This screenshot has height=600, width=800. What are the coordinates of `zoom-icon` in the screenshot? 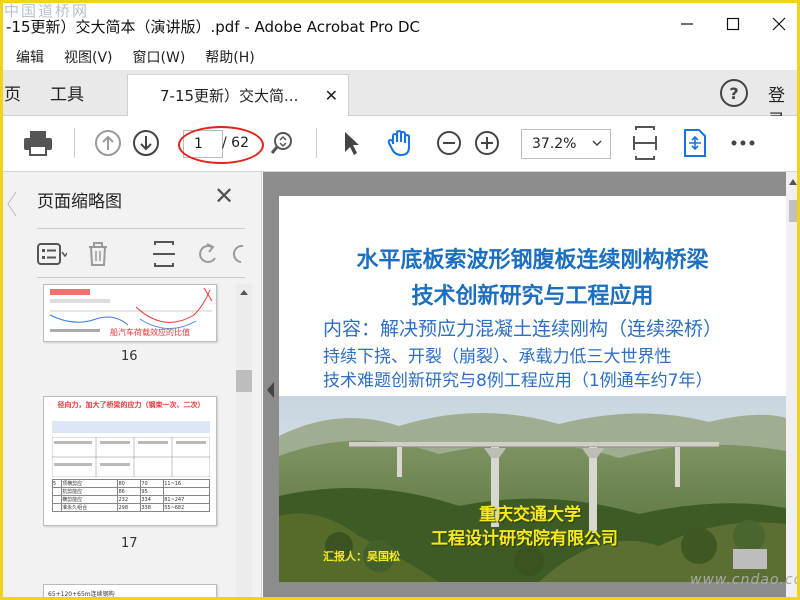 It's located at (281, 143).